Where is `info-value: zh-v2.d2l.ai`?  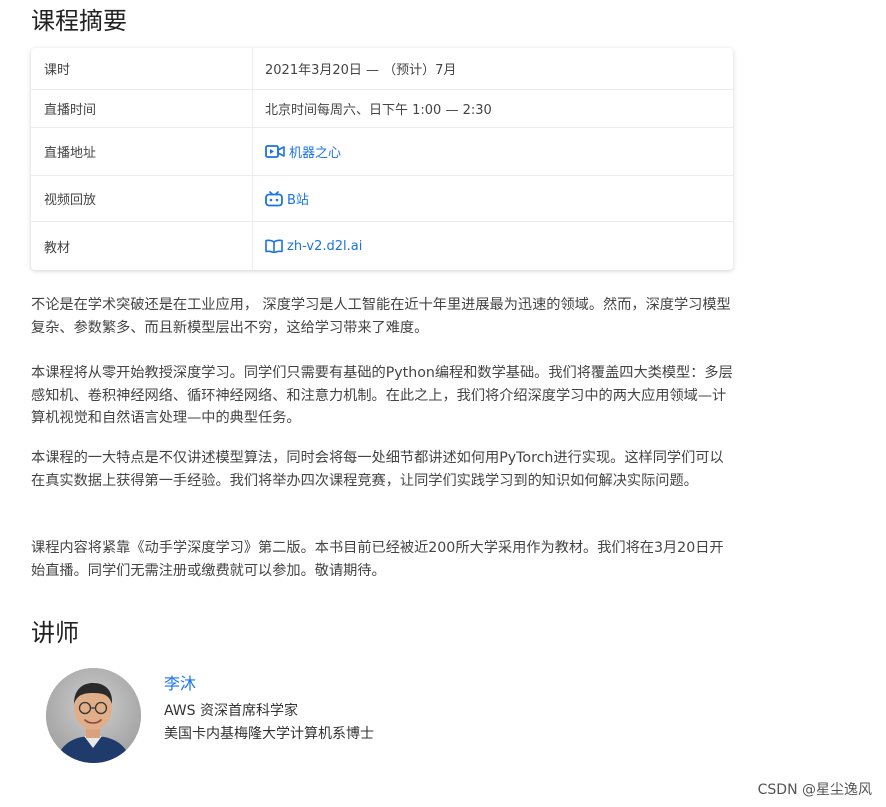 info-value: zh-v2.d2l.ai is located at coordinates (307, 246).